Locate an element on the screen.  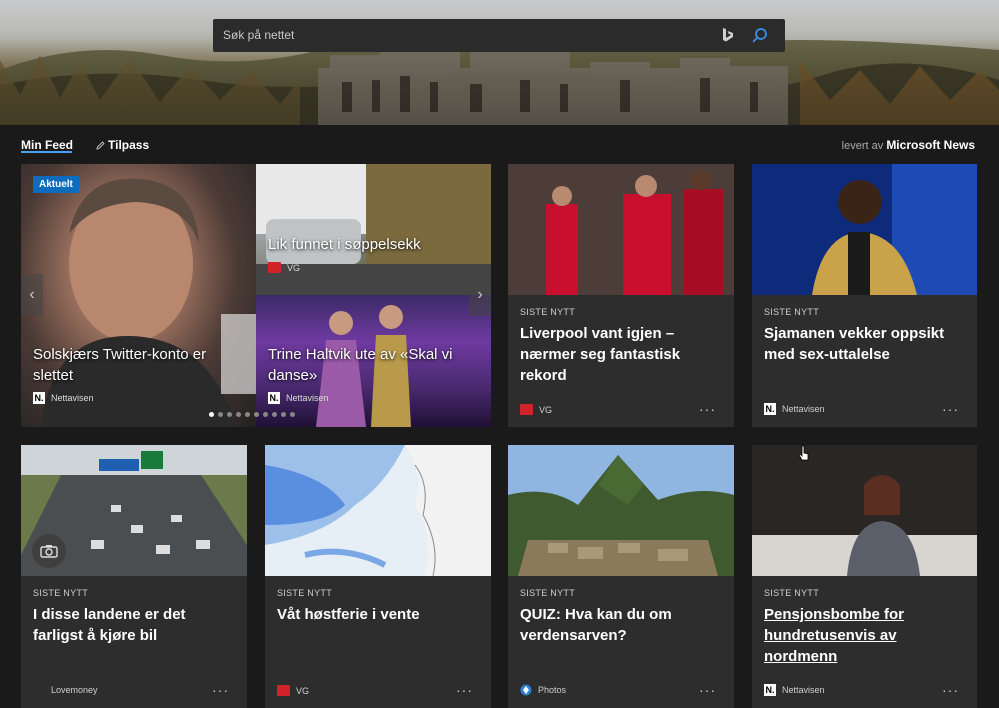
carousel-right-bottom-source: N. Nettavisen is located at coordinates (298, 398).